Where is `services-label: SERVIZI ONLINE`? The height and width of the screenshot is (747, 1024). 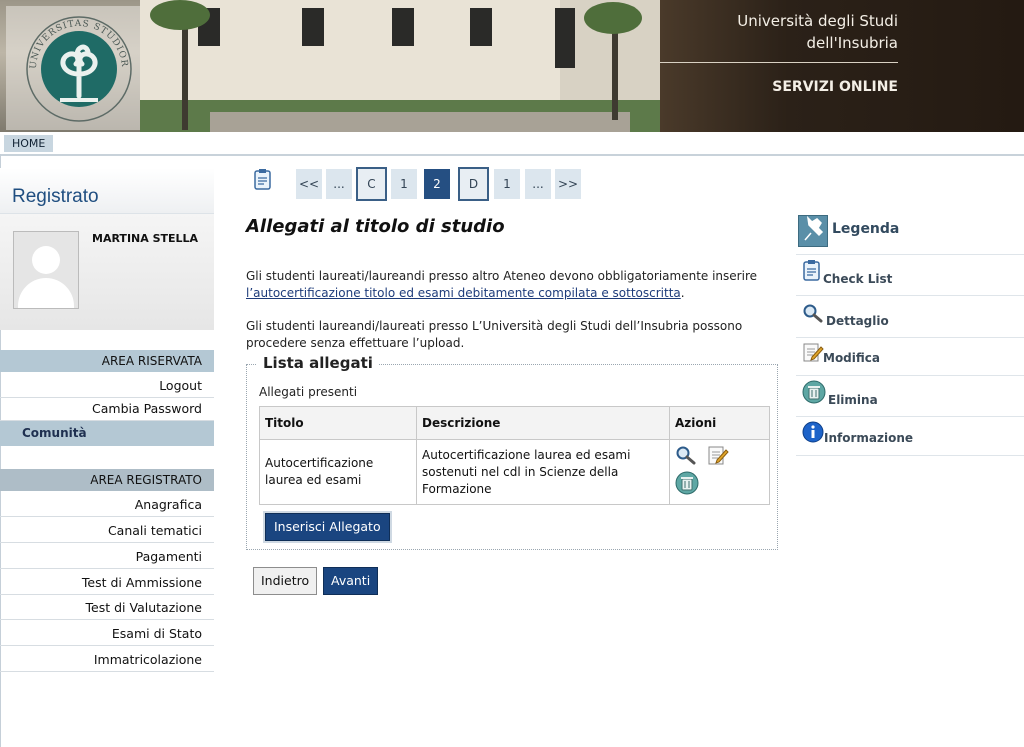 services-label: SERVIZI ONLINE is located at coordinates (835, 87).